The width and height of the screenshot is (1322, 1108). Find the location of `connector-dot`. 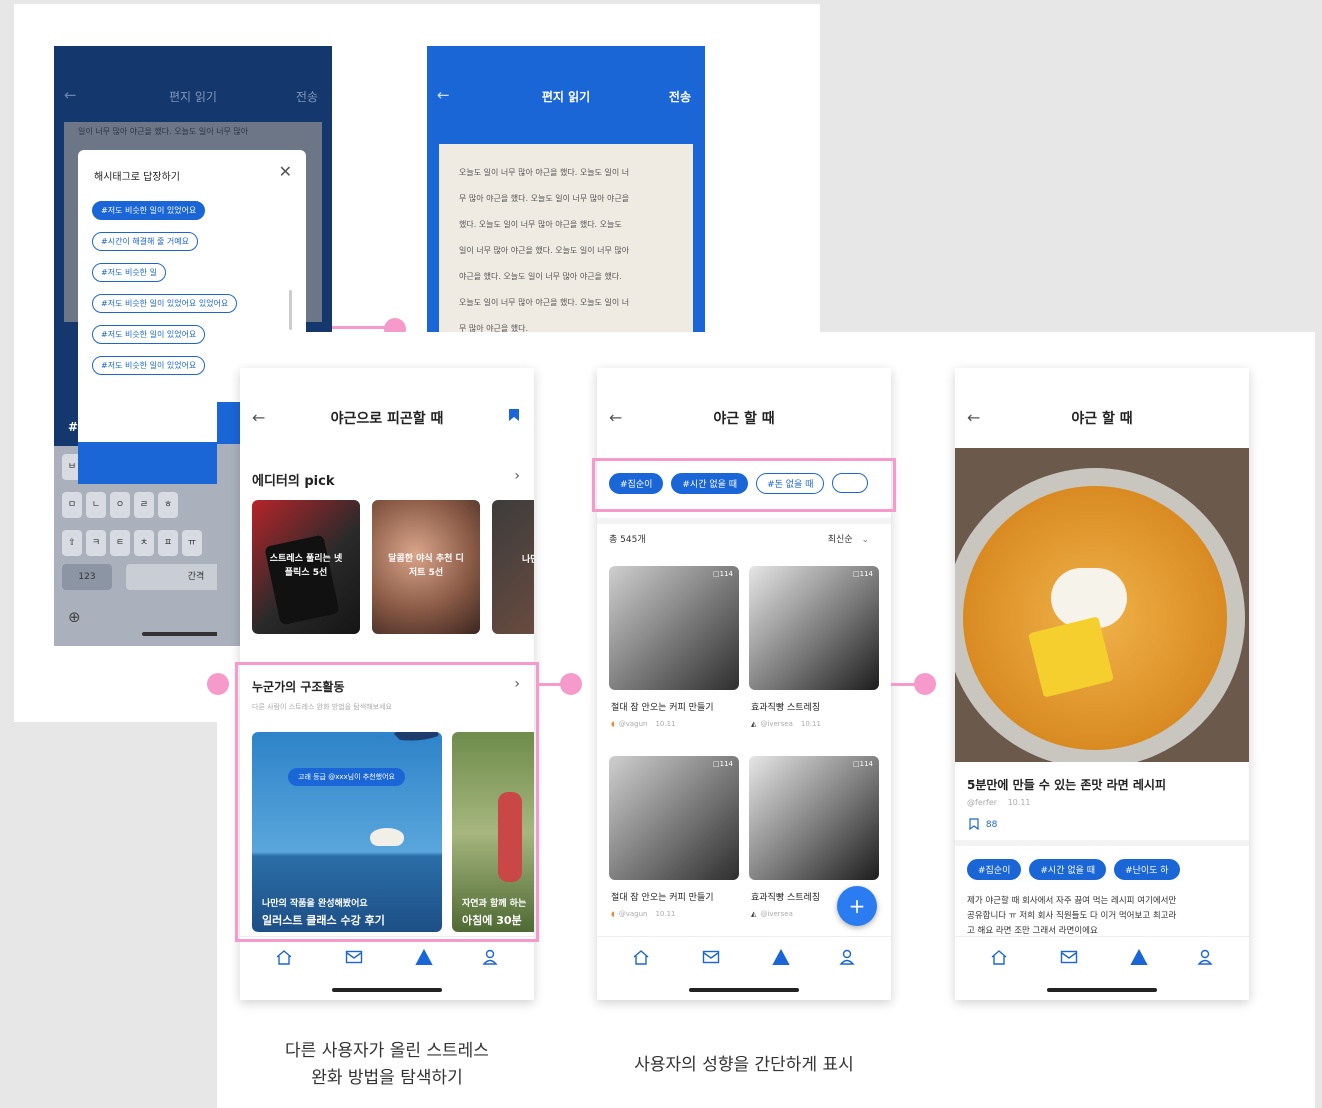

connector-dot is located at coordinates (571, 684).